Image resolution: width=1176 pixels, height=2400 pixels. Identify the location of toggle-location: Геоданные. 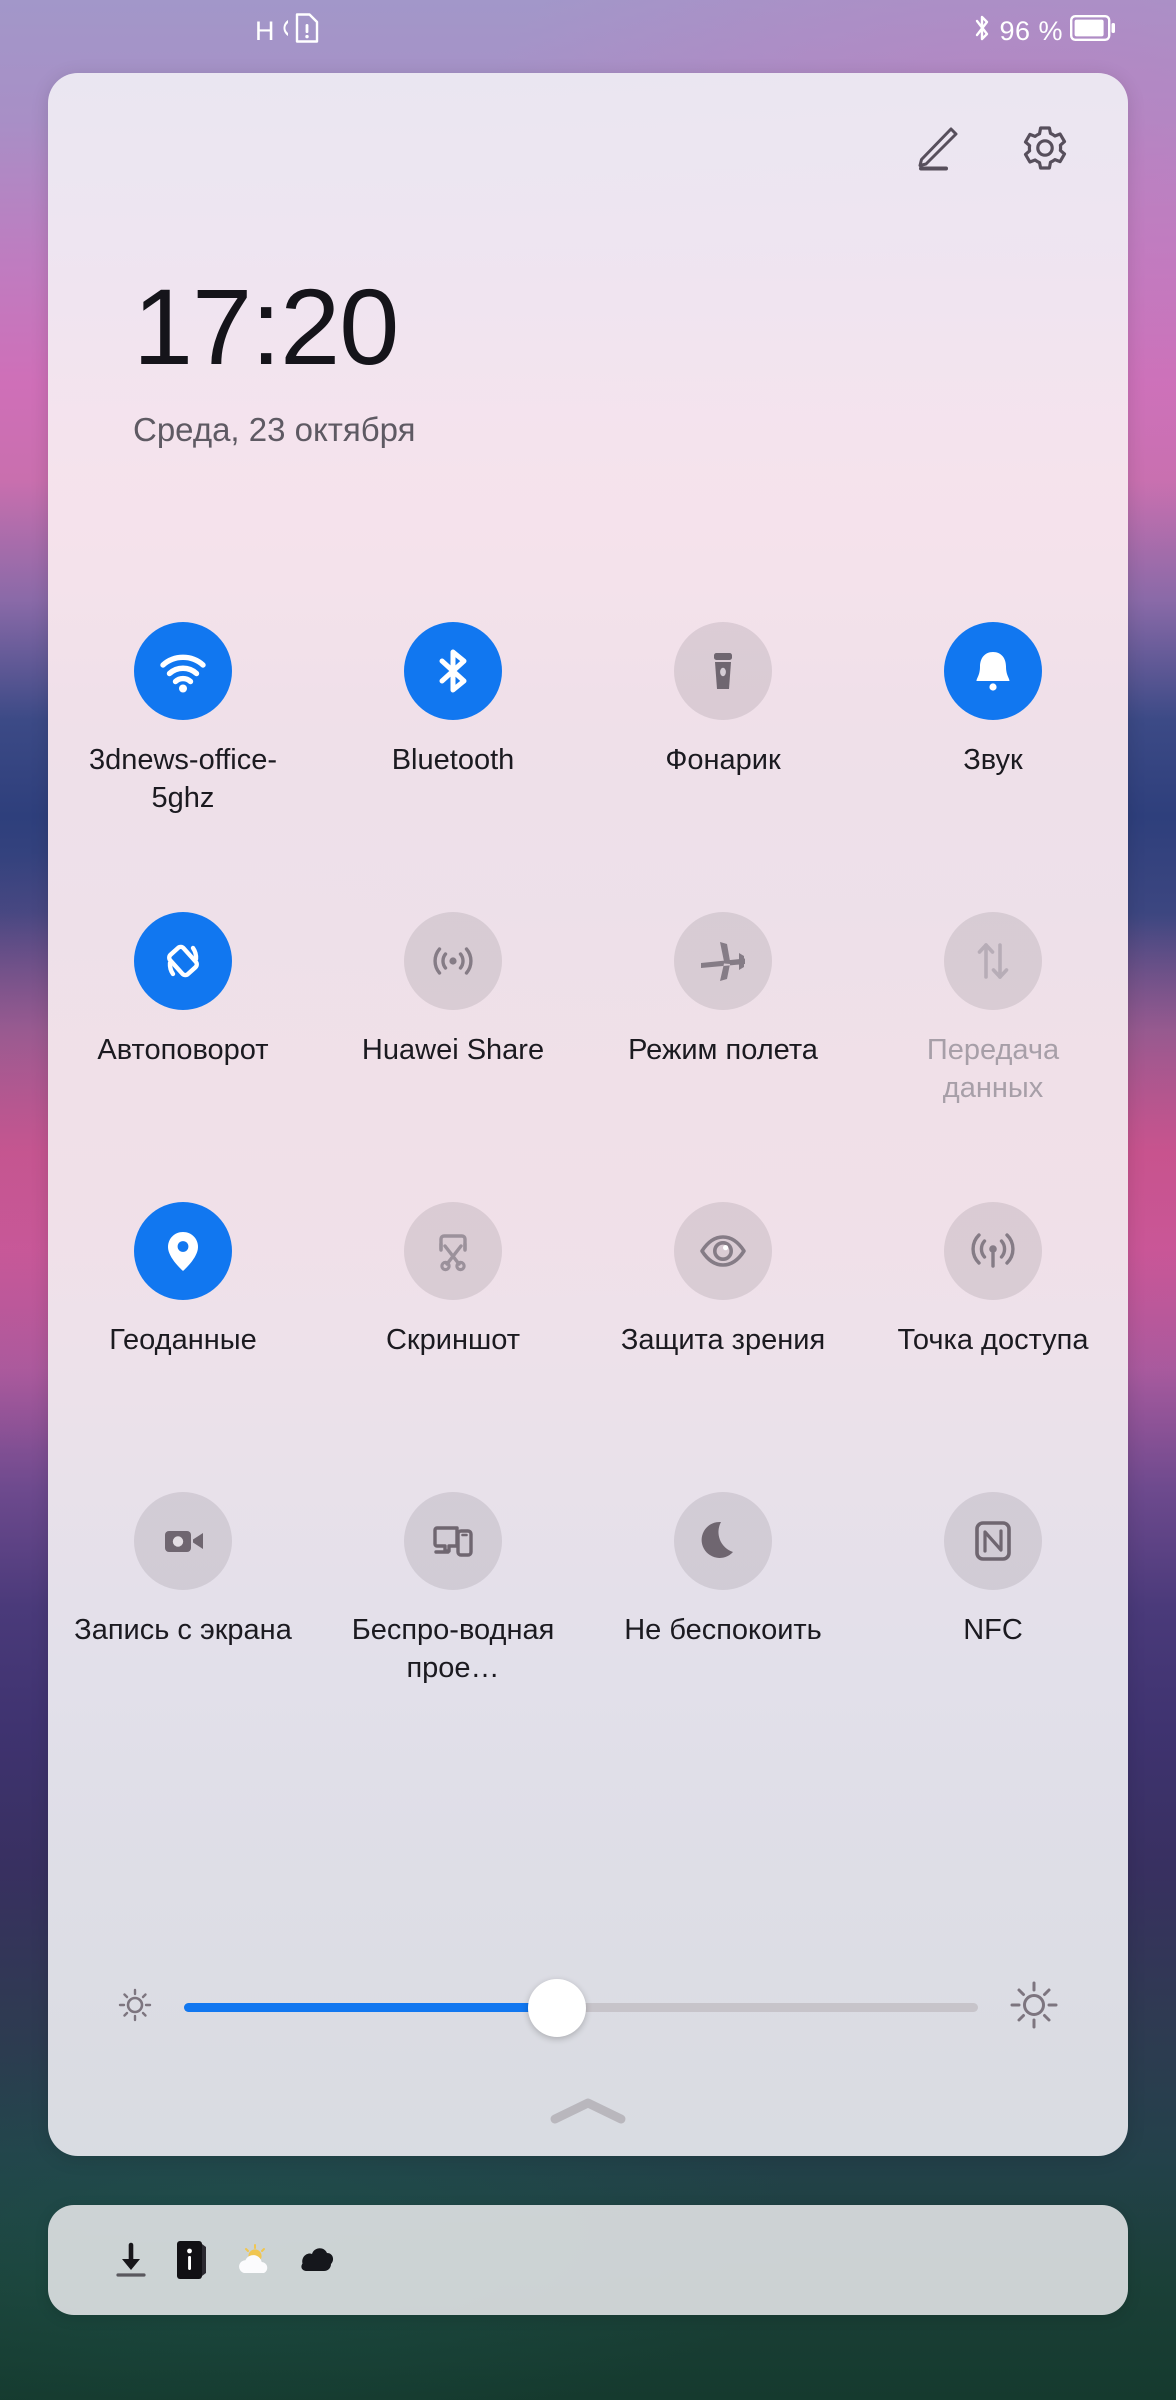
(183, 1335).